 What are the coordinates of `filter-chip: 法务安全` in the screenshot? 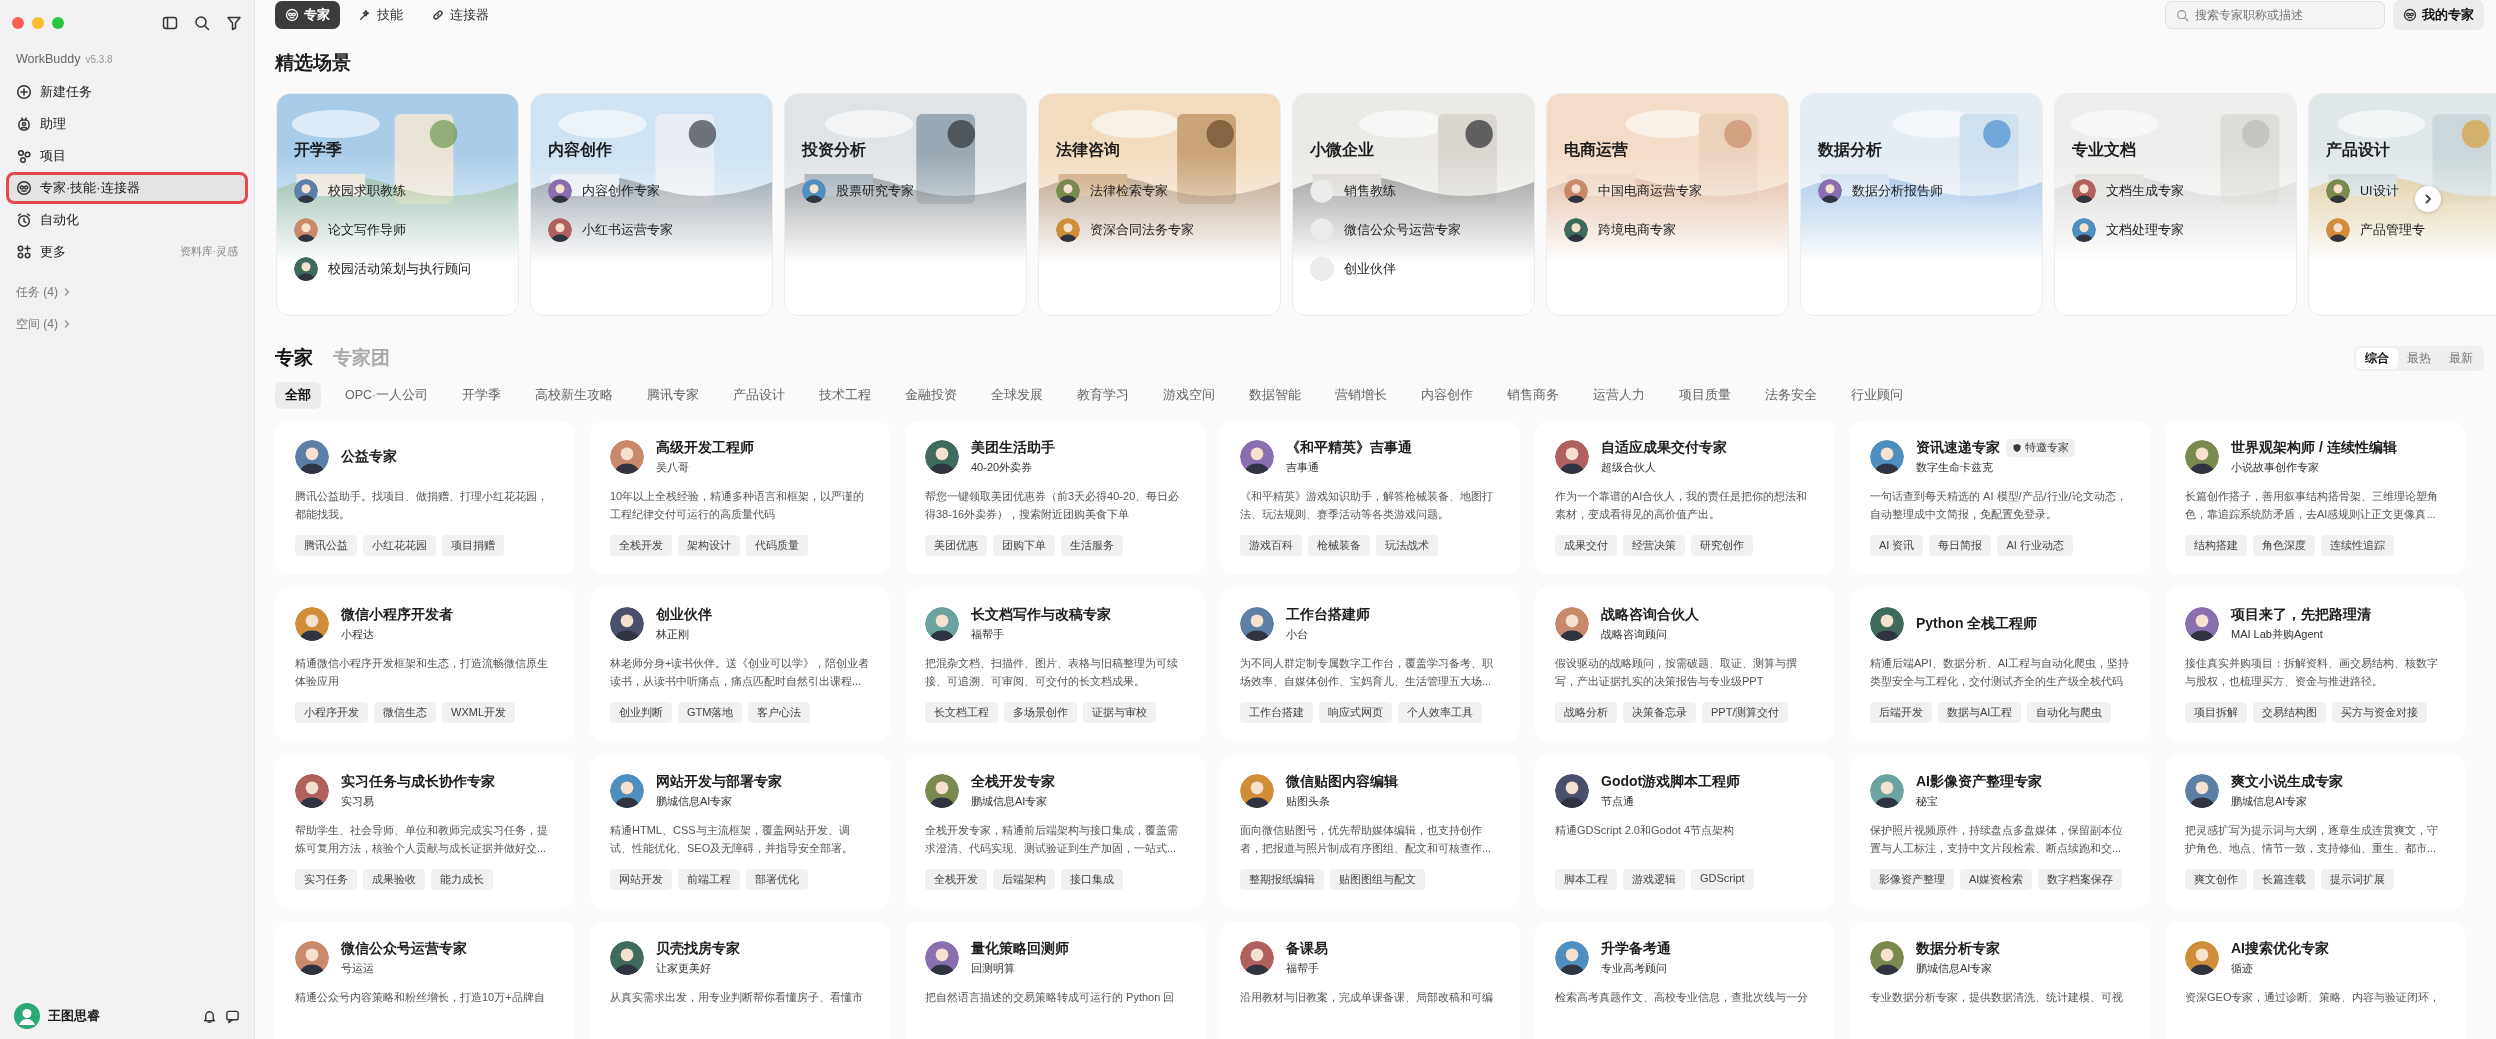 It's located at (1791, 395).